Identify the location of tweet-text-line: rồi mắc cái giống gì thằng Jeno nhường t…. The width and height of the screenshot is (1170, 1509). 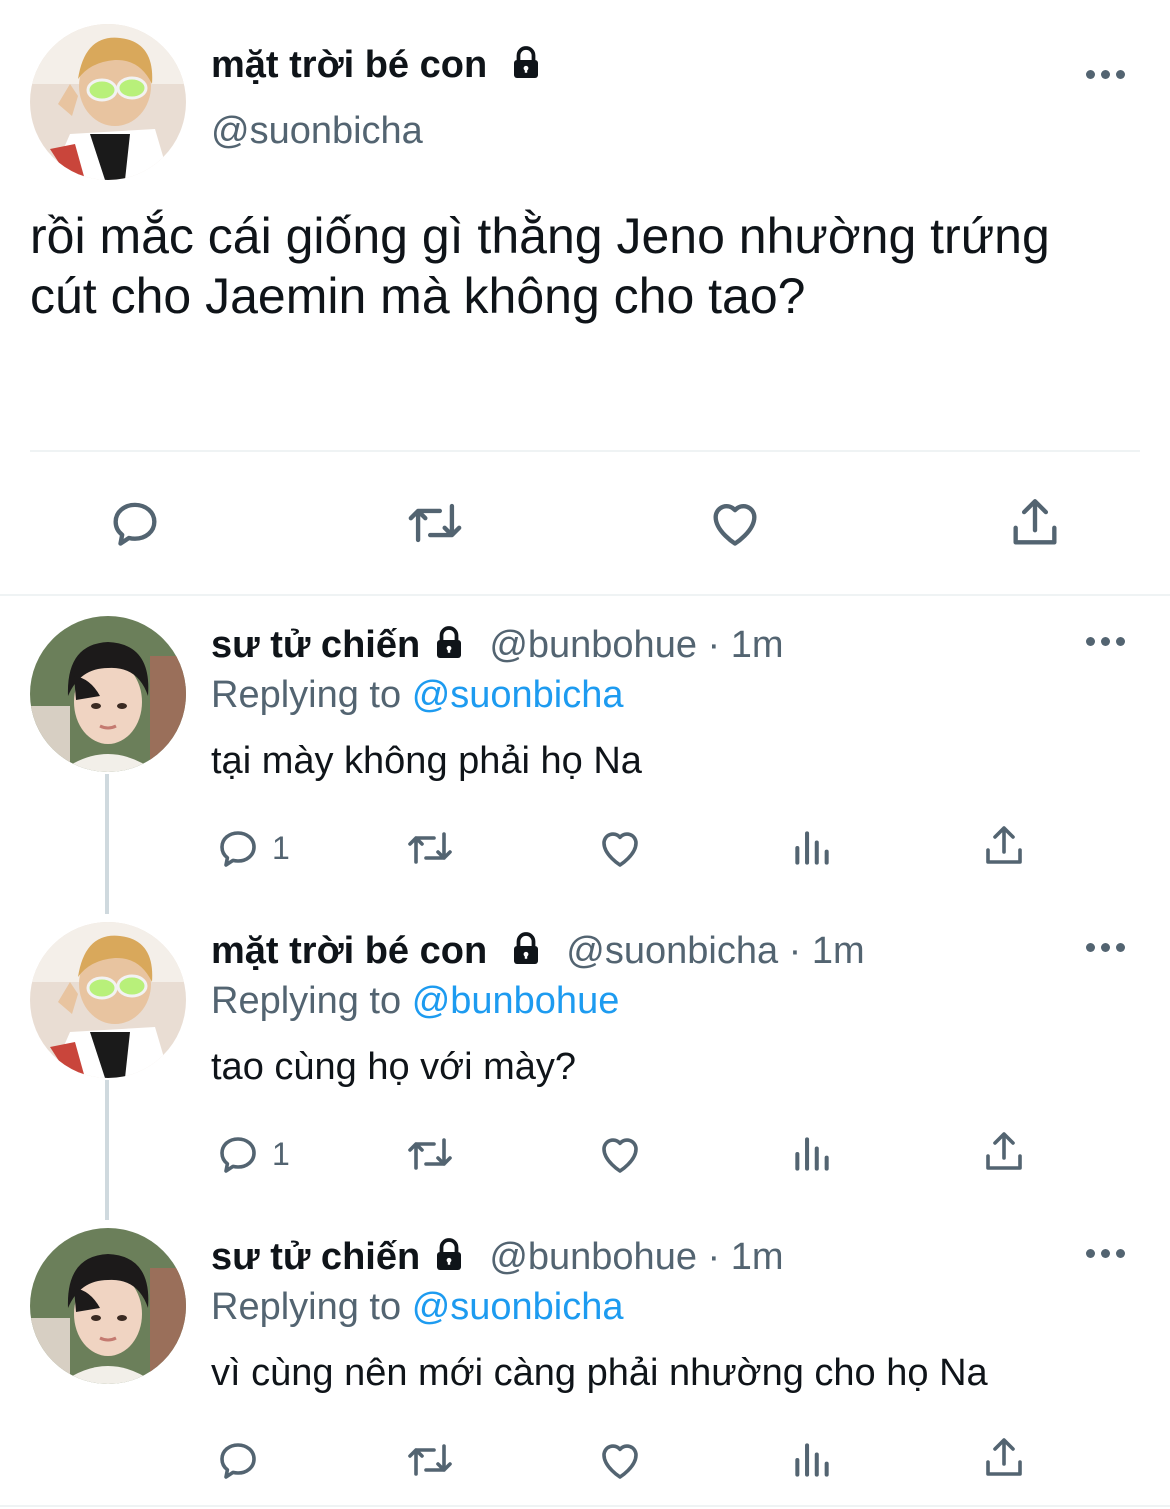
(540, 236).